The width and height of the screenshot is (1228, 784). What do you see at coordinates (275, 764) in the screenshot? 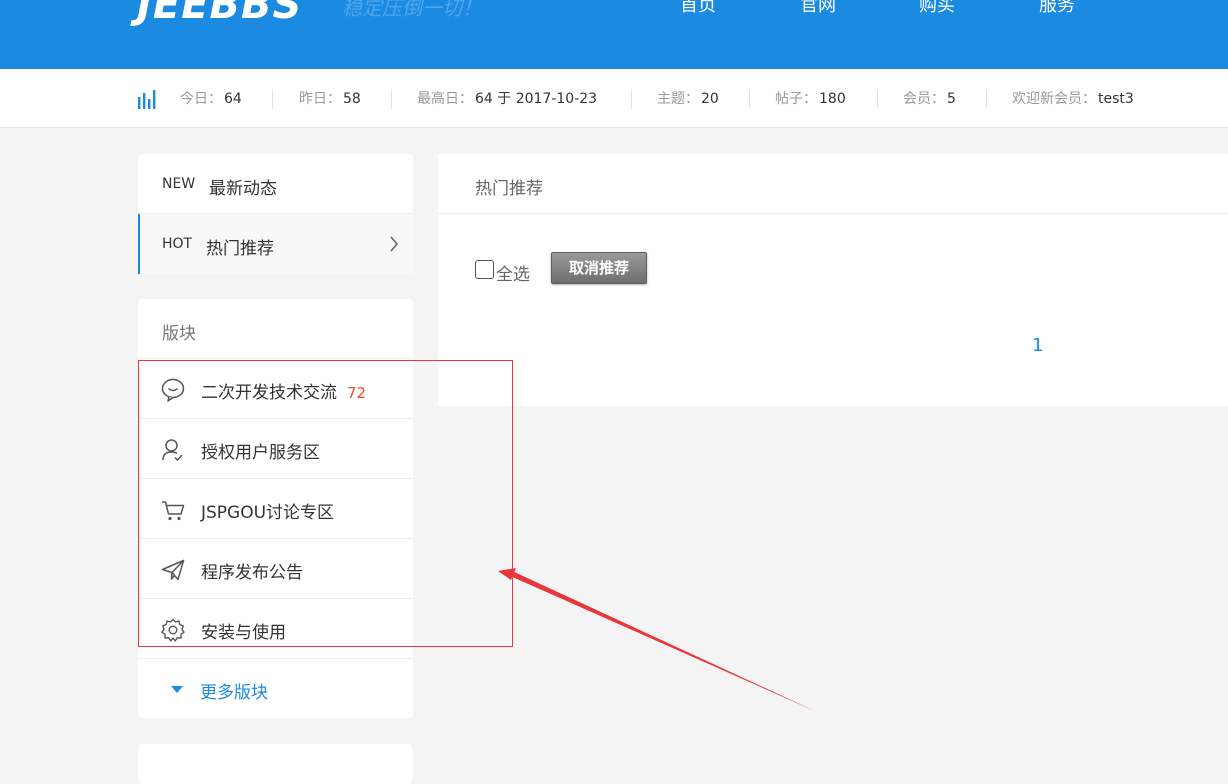
I see `bottom-card` at bounding box center [275, 764].